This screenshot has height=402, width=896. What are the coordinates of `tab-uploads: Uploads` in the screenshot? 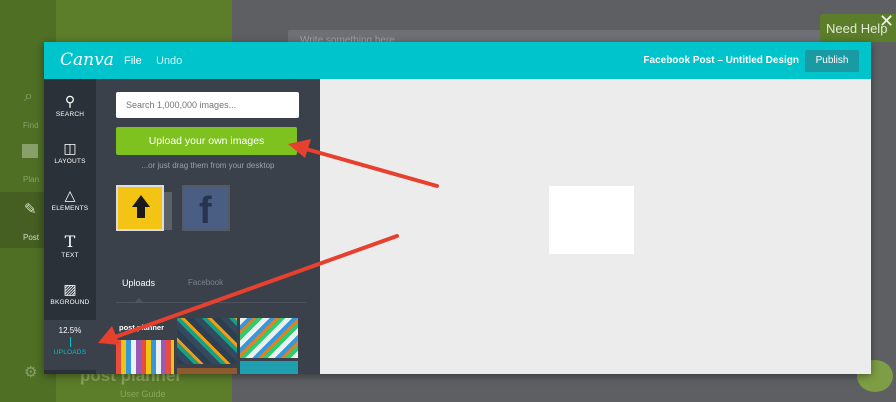 It's located at (138, 283).